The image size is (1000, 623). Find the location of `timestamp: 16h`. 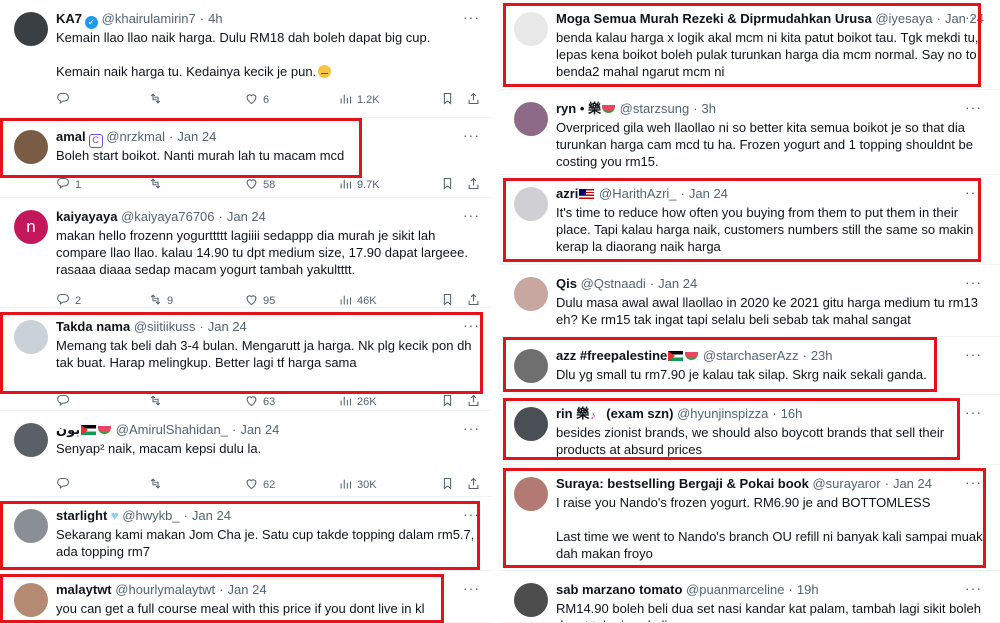

timestamp: 16h is located at coordinates (792, 413).